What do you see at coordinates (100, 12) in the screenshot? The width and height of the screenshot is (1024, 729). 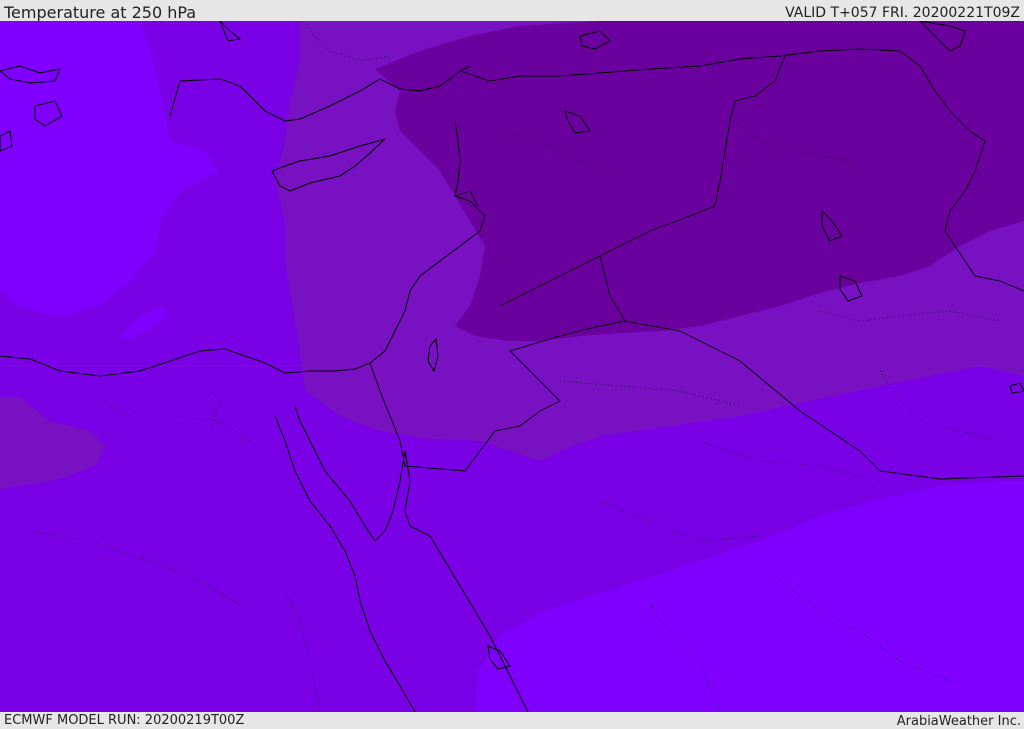 I see `map-title: Temperature at 250 hPa` at bounding box center [100, 12].